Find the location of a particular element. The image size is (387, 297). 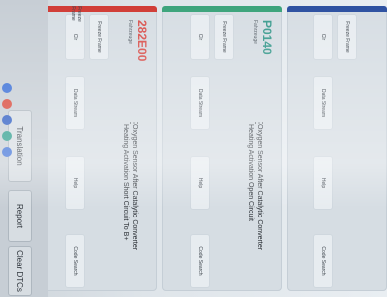

teal-circle-icon is located at coordinates (7, 136).